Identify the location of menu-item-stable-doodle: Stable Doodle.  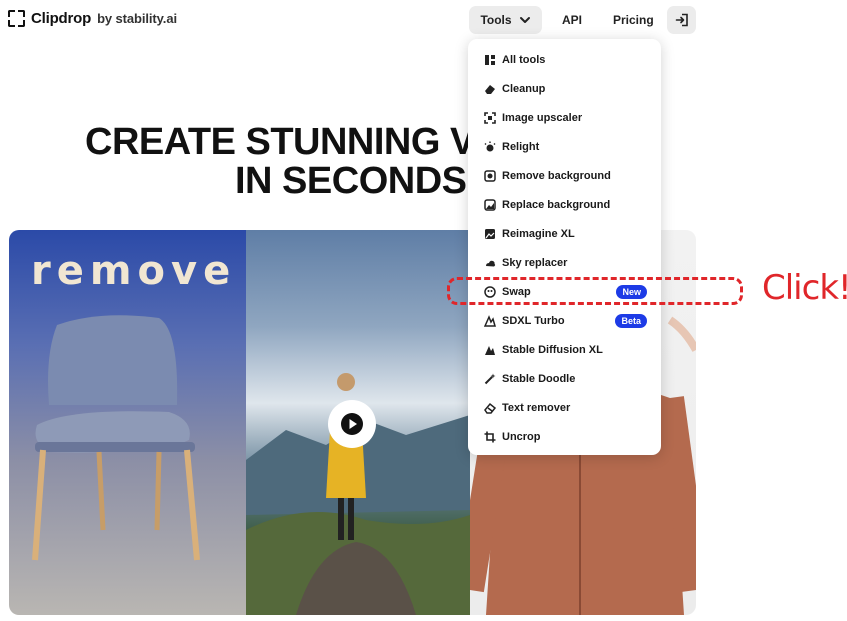
(564, 378).